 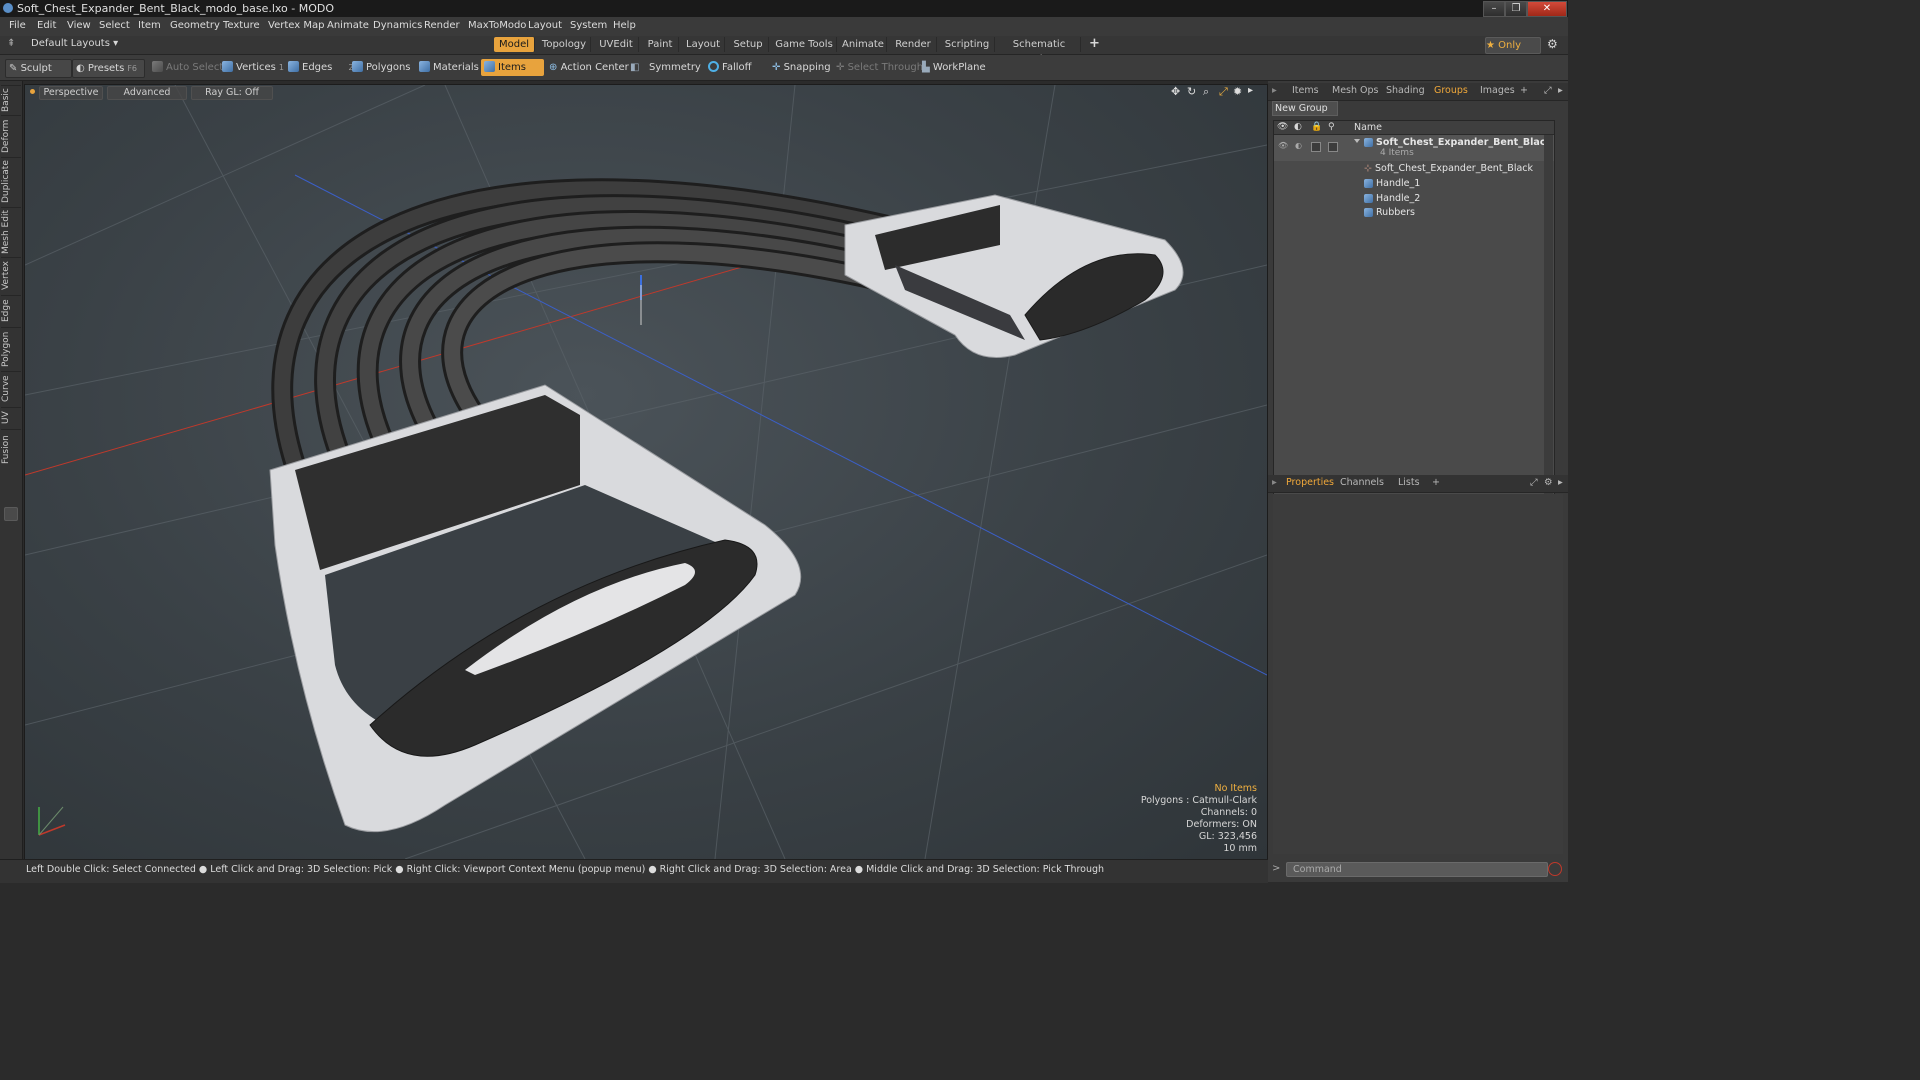 I want to click on tab-shading: Shading, so click(x=1405, y=90).